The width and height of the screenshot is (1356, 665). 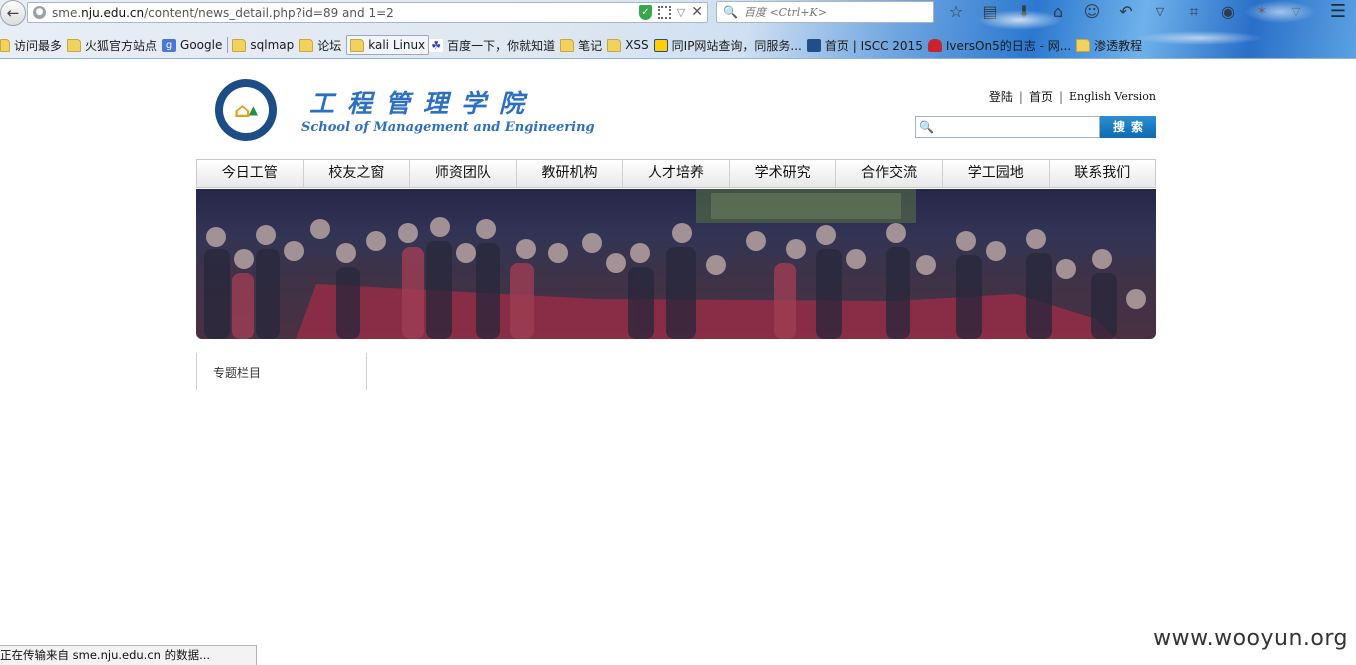 I want to click on browser-search-bar: 🔍, so click(x=825, y=12).